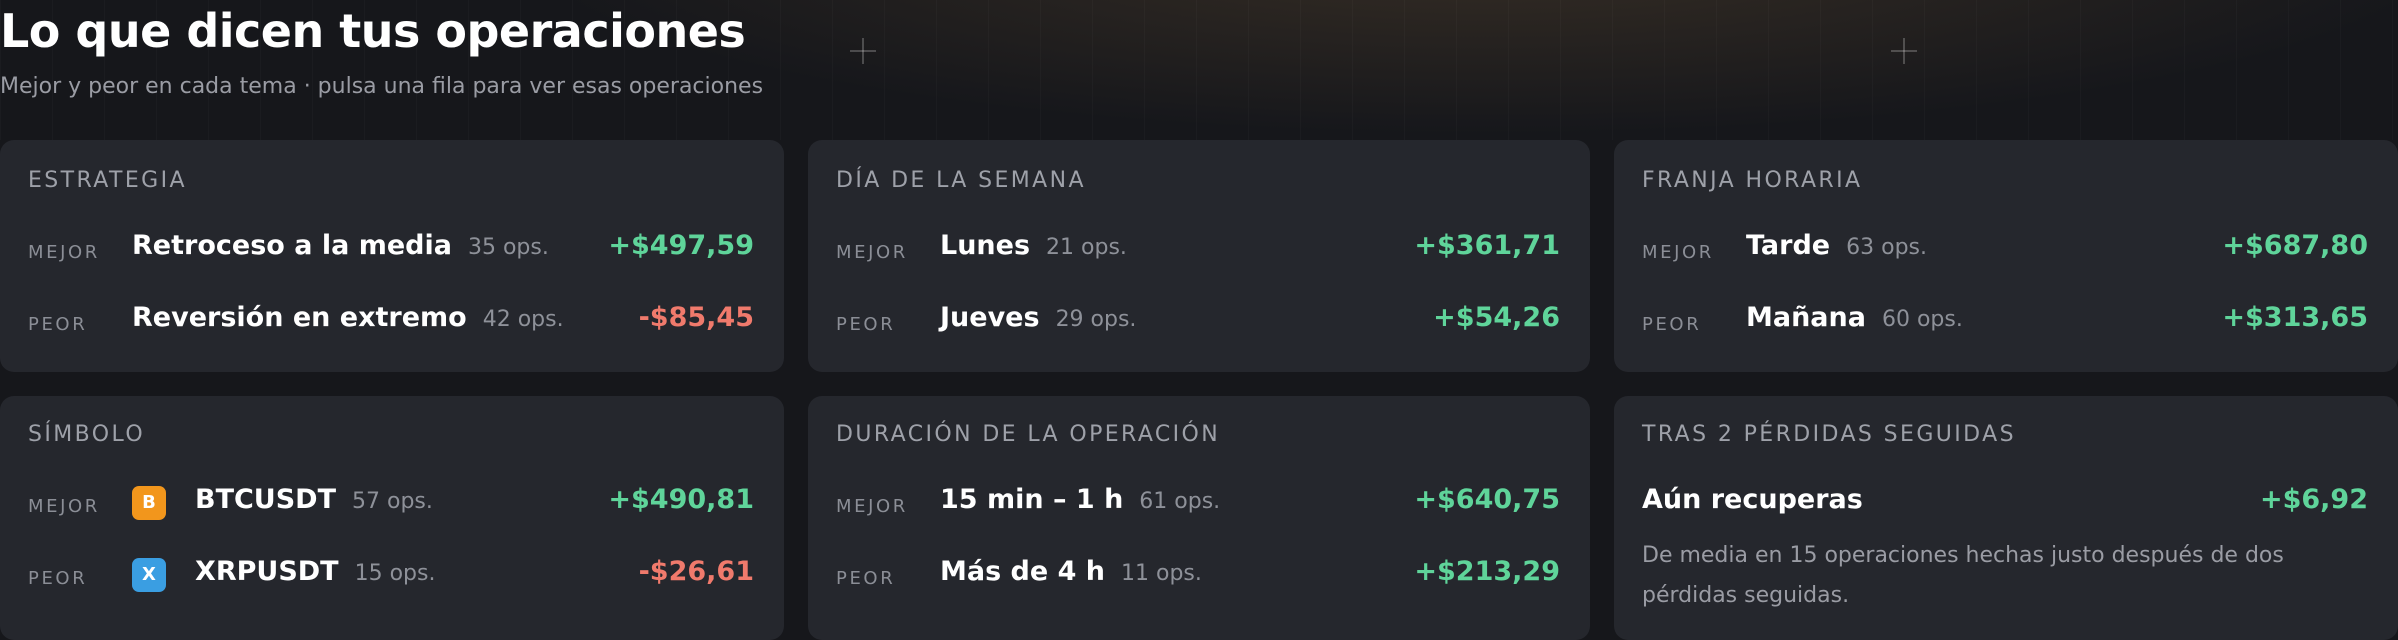 Image resolution: width=2398 pixels, height=640 pixels. I want to click on row-main: XRPUSDT 15 ops., so click(315, 571).